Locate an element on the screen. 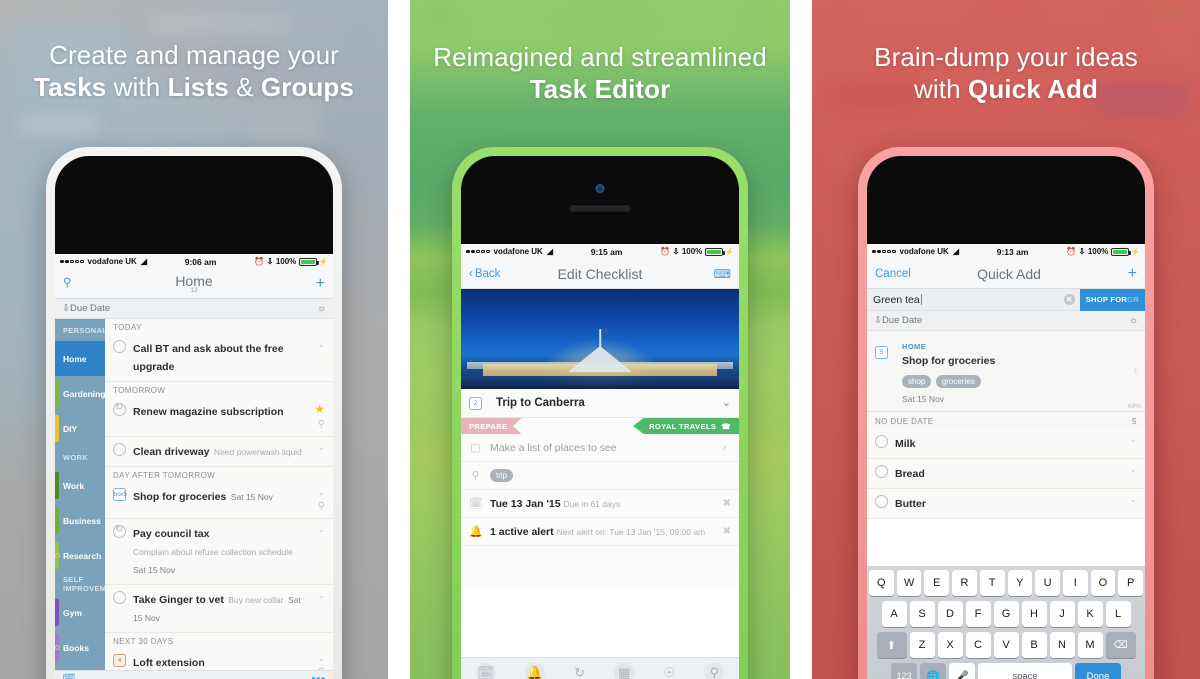 The height and width of the screenshot is (679, 1200). globe-icon: 🌐 is located at coordinates (933, 671).